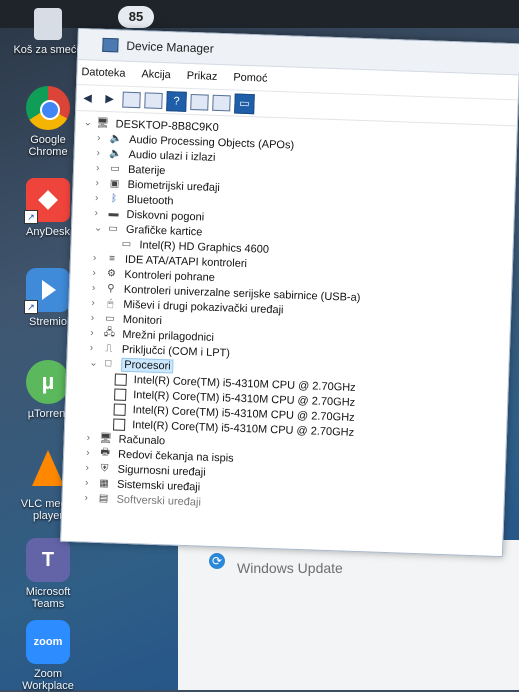 This screenshot has width=519, height=692. Describe the element at coordinates (112, 259) in the screenshot. I see `ide-icon: ≡` at that location.